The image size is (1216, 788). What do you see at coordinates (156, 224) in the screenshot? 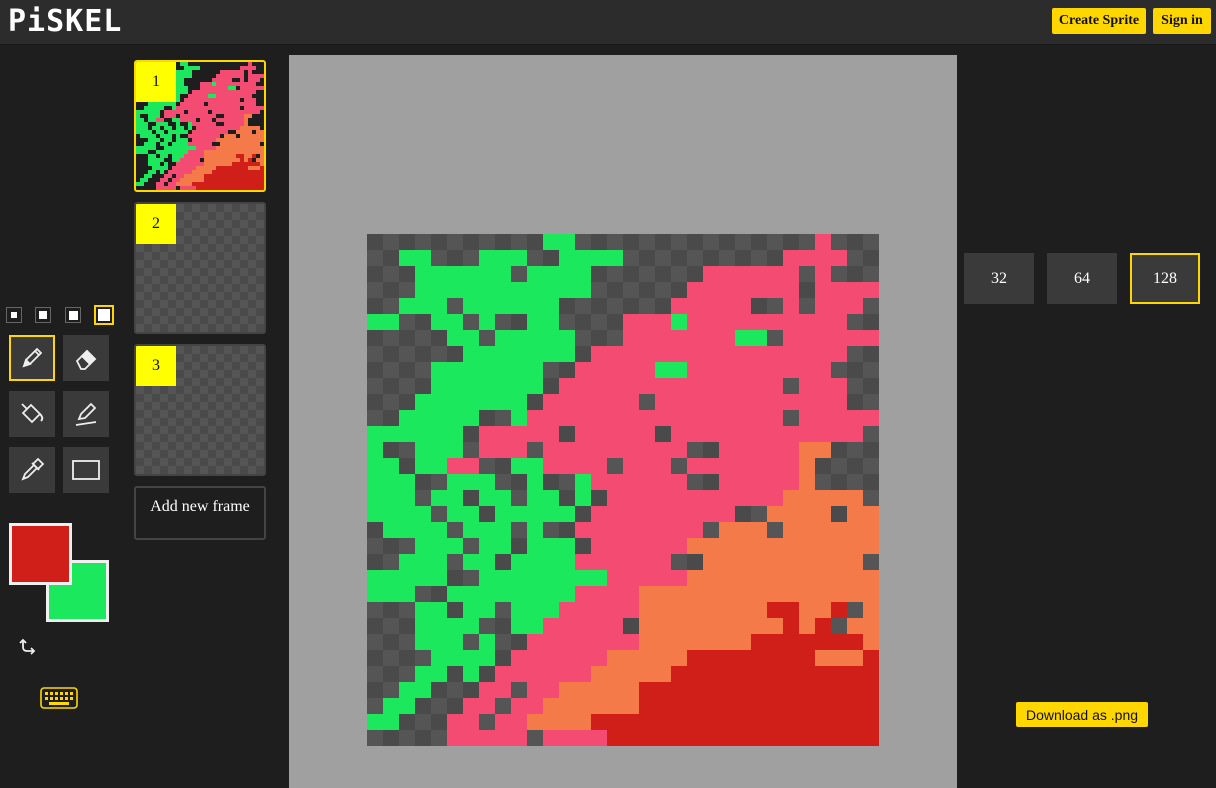
I see `frame-number: 2` at bounding box center [156, 224].